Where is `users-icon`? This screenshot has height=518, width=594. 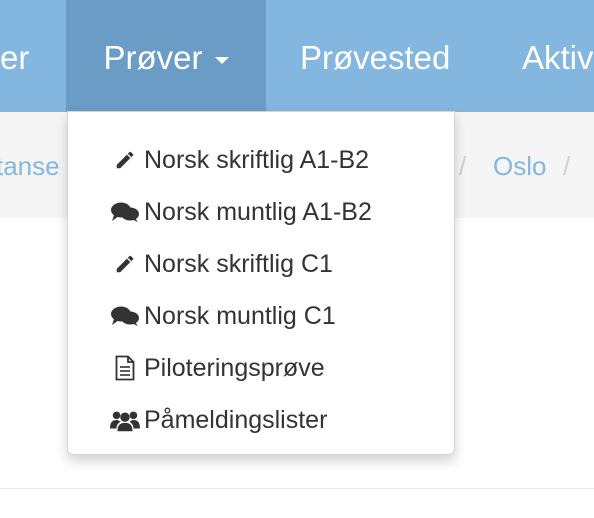
users-icon is located at coordinates (125, 420).